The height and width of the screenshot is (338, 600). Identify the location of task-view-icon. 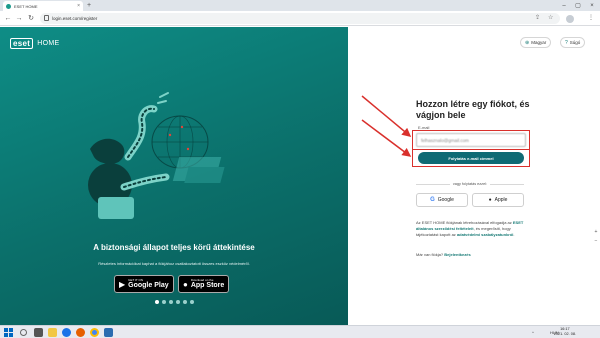
(38, 332).